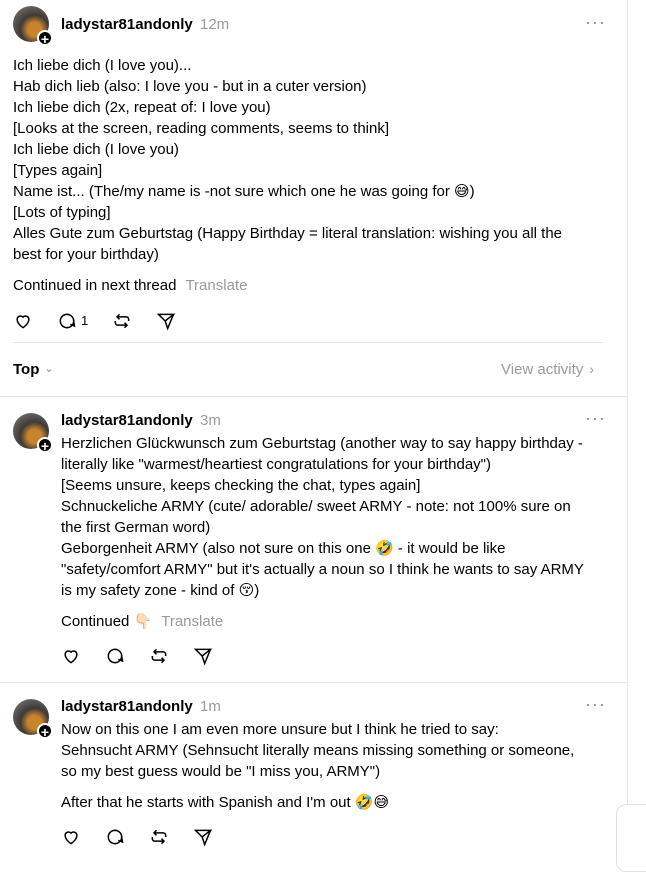 This screenshot has width=646, height=872. Describe the element at coordinates (106, 320) in the screenshot. I see `post-actions: 1` at that location.